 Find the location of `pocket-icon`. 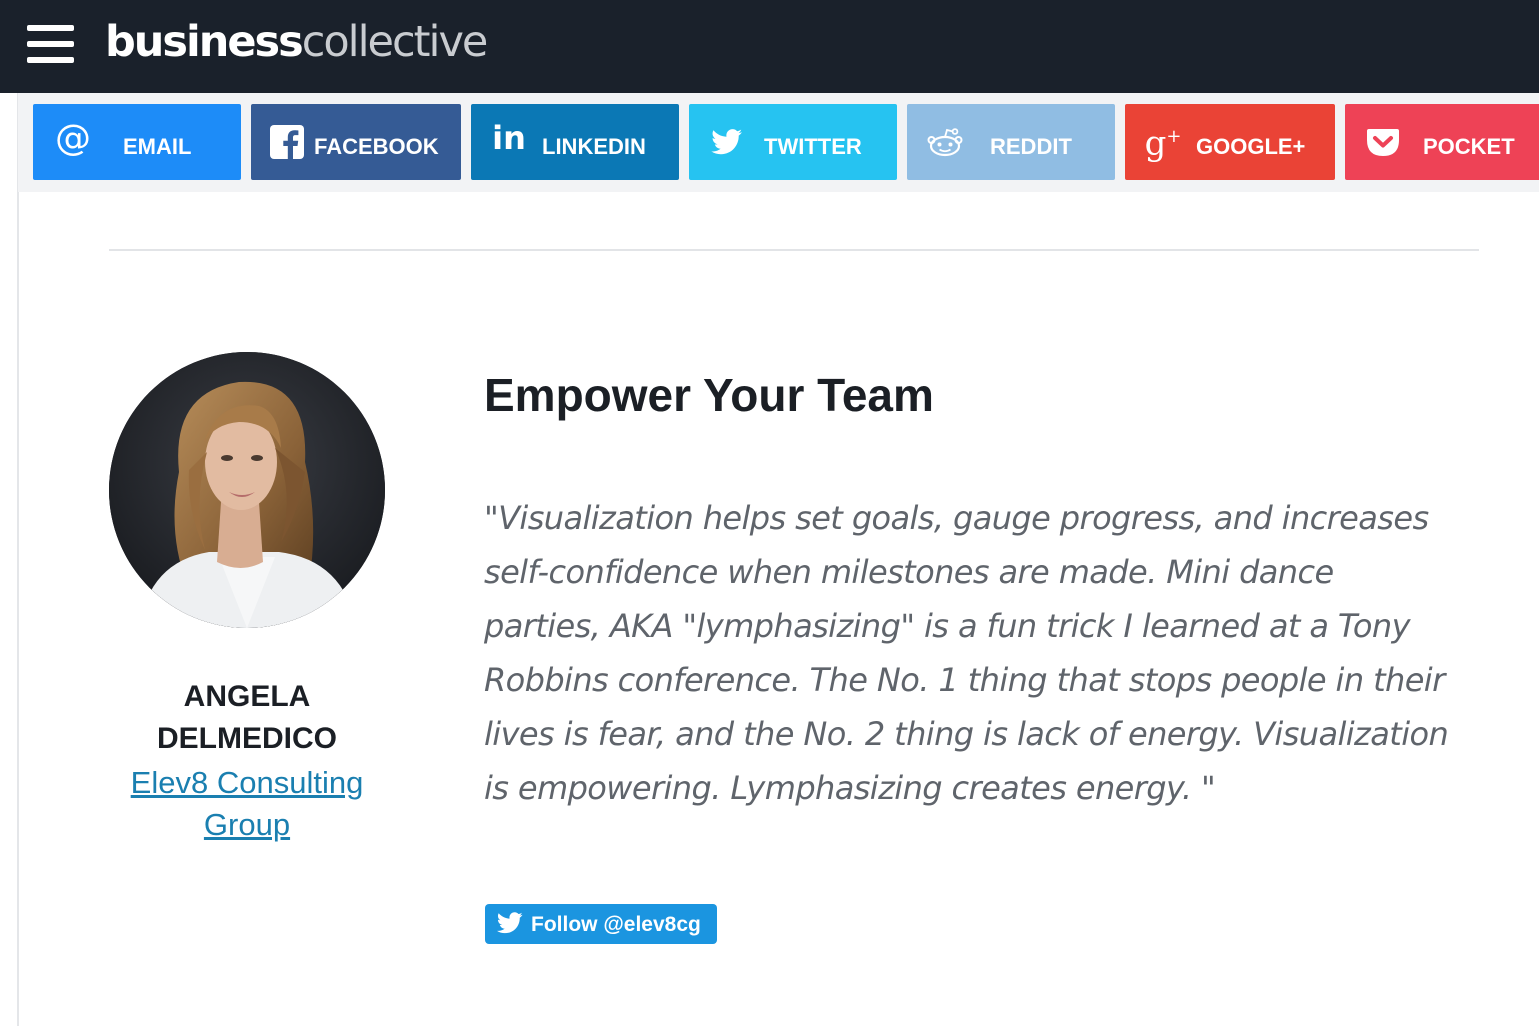

pocket-icon is located at coordinates (1383, 142).